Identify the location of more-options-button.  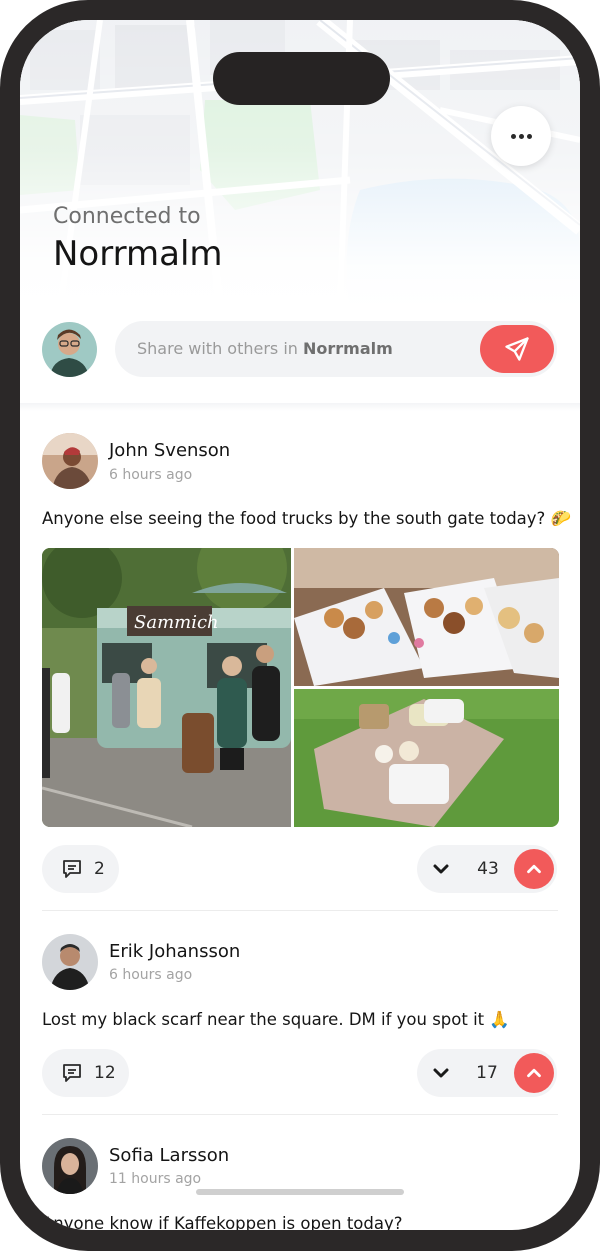
(521, 136).